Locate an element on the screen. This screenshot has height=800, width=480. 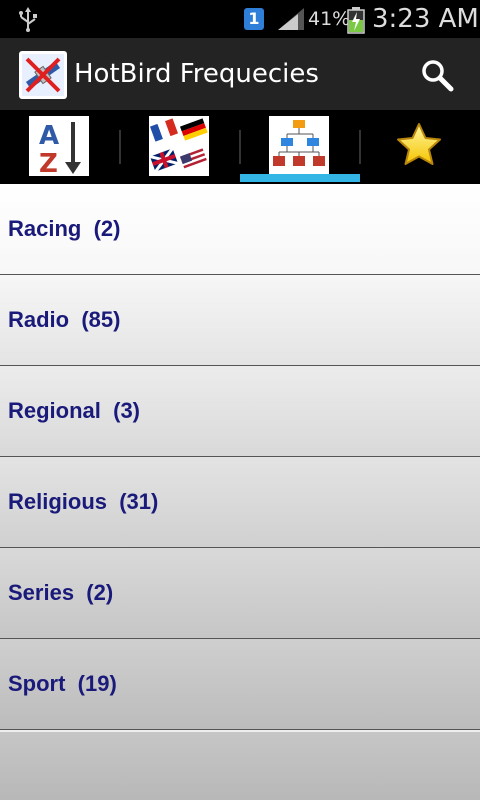
signal-icon is located at coordinates (291, 19).